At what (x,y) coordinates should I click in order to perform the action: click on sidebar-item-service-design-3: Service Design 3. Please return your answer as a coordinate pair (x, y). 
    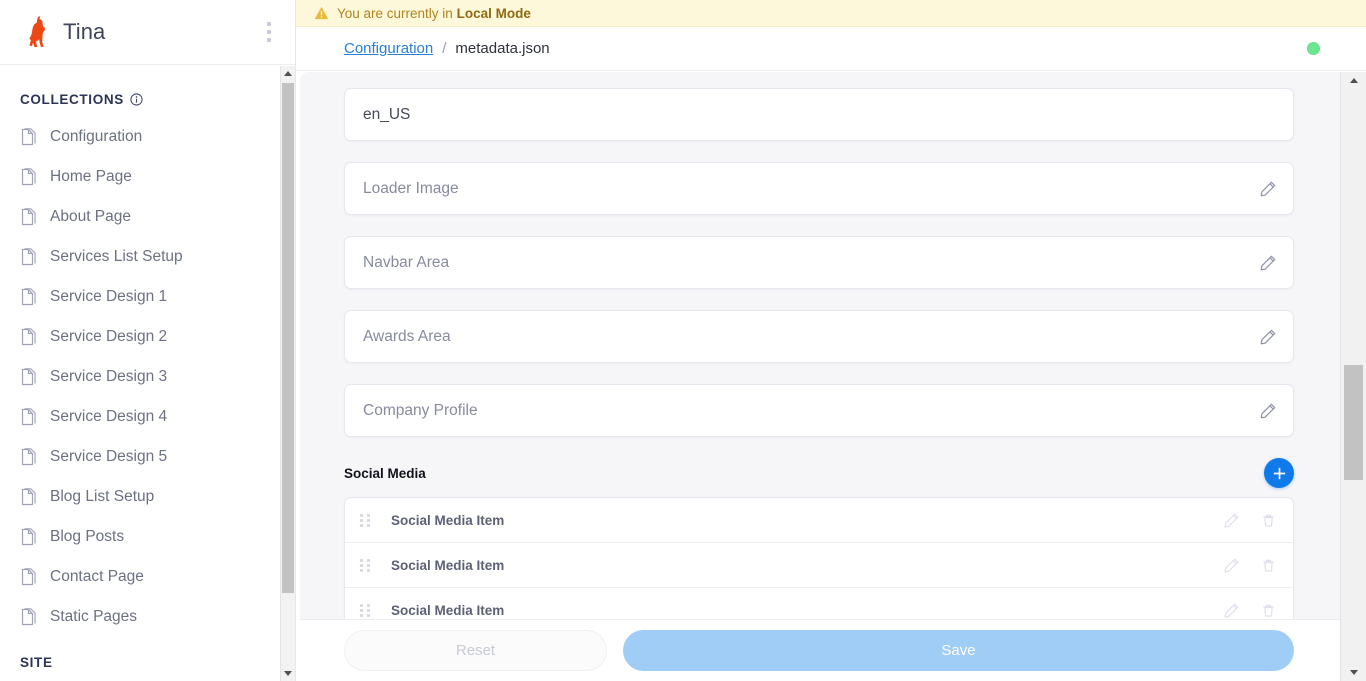
    Looking at the image, I should click on (147, 377).